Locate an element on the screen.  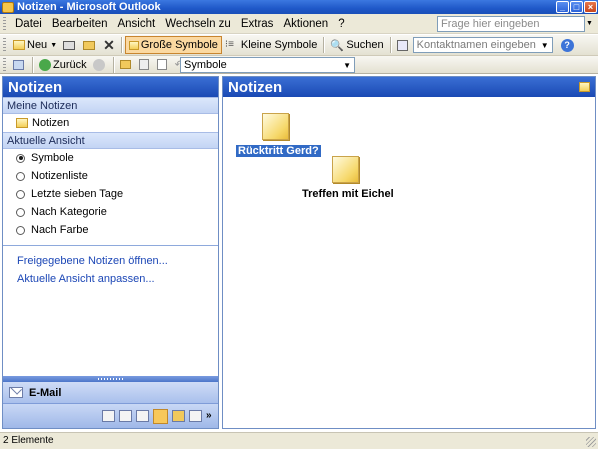
help-icon: ? is located at coordinates (567, 45).